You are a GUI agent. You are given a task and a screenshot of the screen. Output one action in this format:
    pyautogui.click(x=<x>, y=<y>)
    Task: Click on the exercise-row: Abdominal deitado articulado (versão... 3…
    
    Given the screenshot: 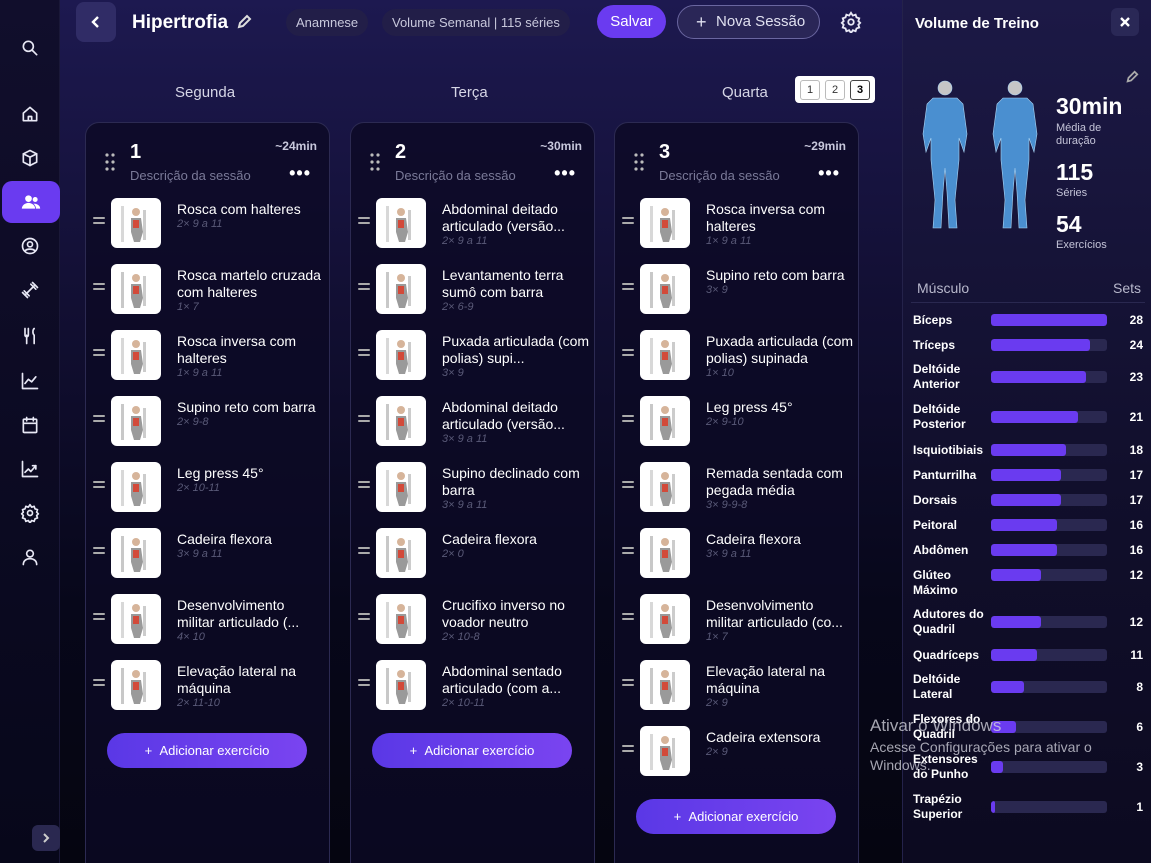 What is the action you would take?
    pyautogui.click(x=473, y=421)
    